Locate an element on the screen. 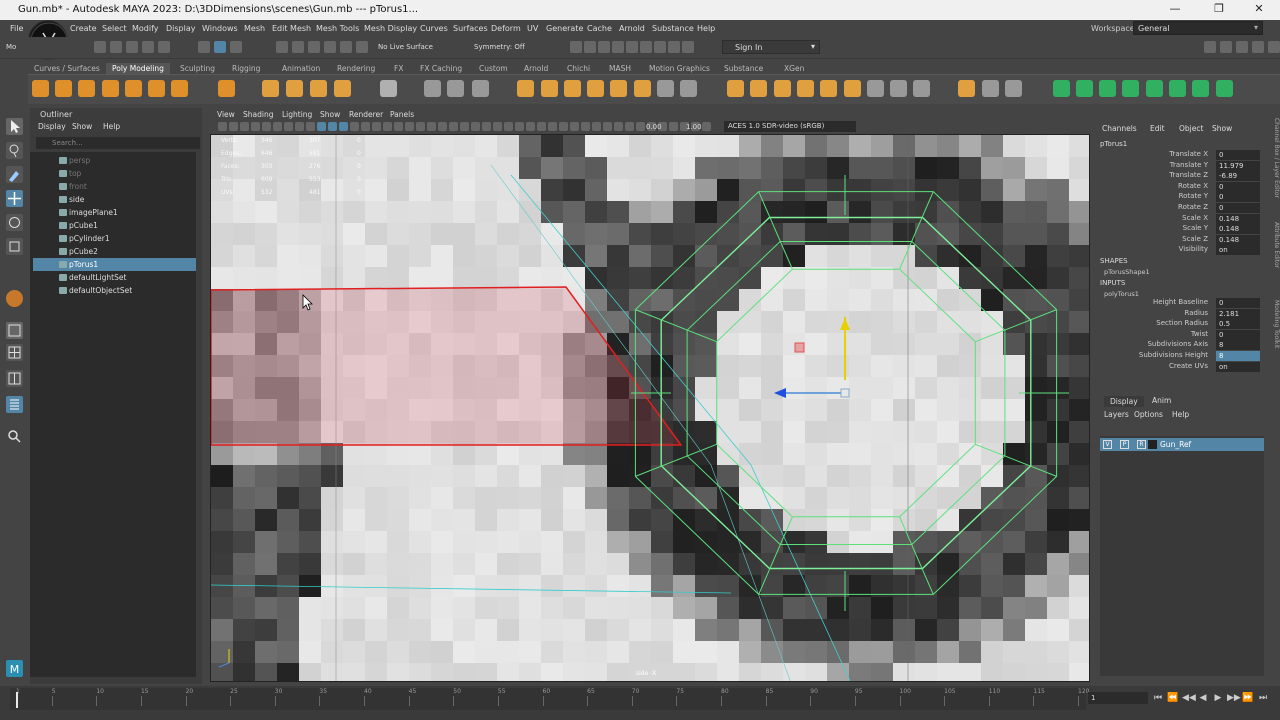 The height and width of the screenshot is (720, 1280). cb-menu-edit: Edit is located at coordinates (1157, 128).